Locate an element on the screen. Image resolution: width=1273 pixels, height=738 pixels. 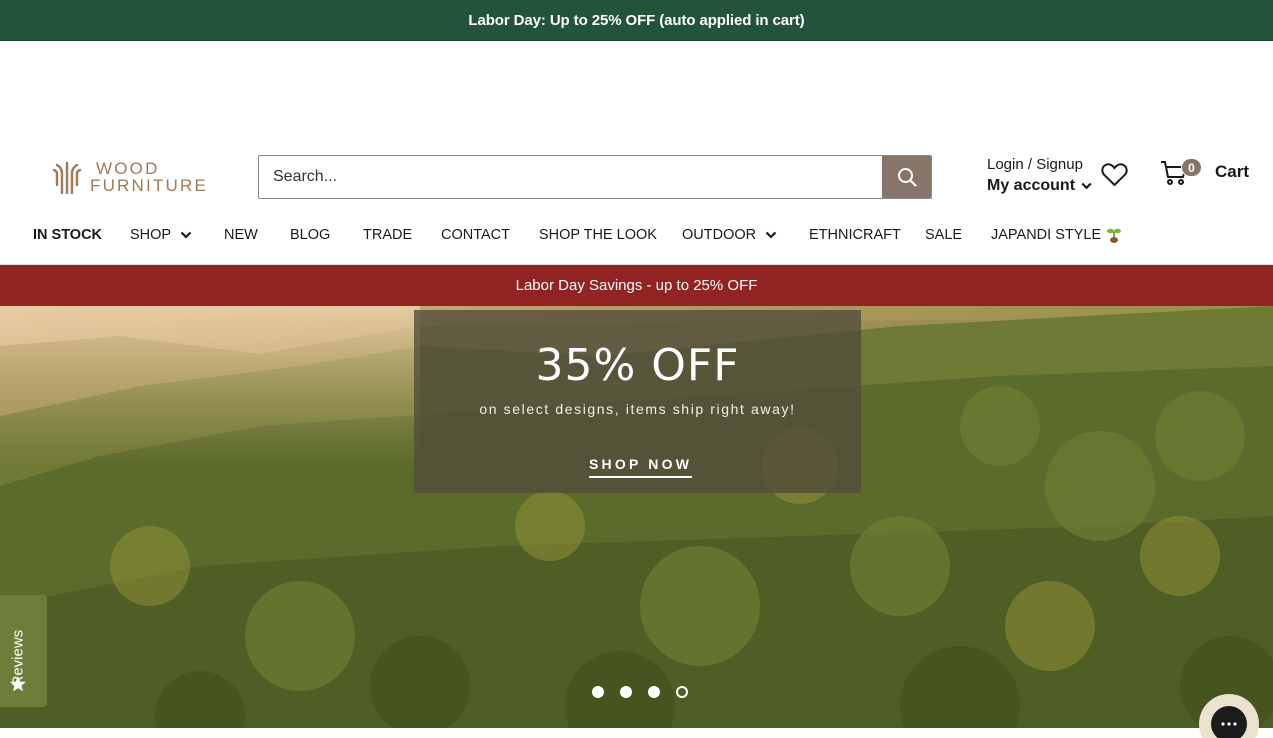
star-icon is located at coordinates (18, 684).